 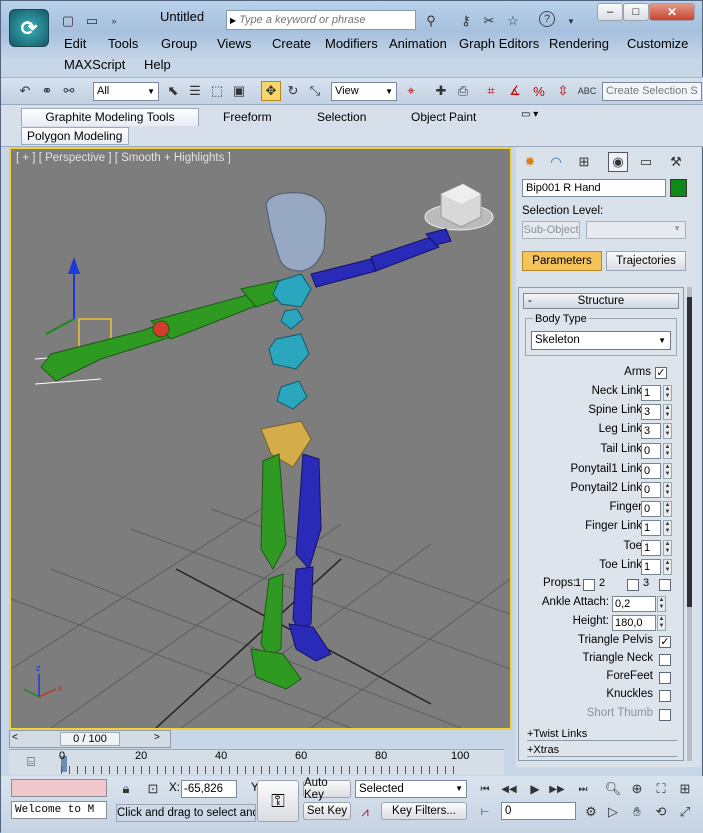 I want to click on subobject-button: Sub-Object, so click(x=551, y=230).